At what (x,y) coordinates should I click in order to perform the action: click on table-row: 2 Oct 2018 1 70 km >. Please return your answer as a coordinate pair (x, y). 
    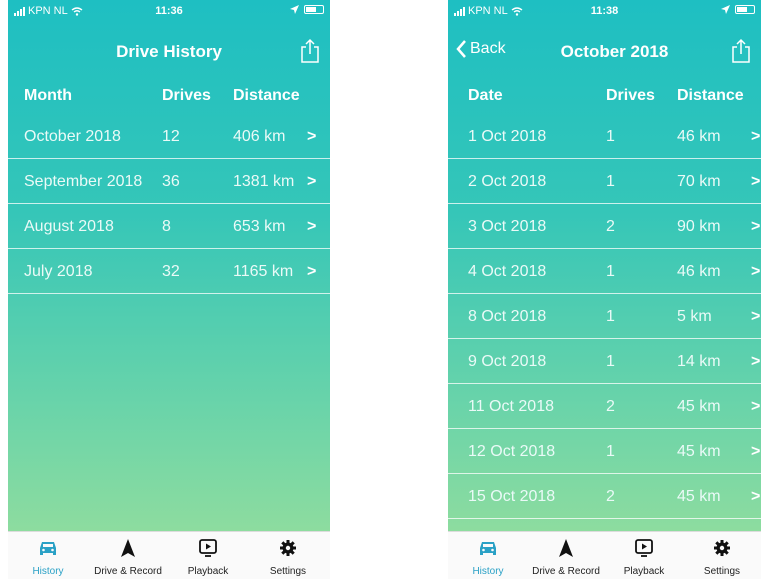
    Looking at the image, I should click on (604, 182).